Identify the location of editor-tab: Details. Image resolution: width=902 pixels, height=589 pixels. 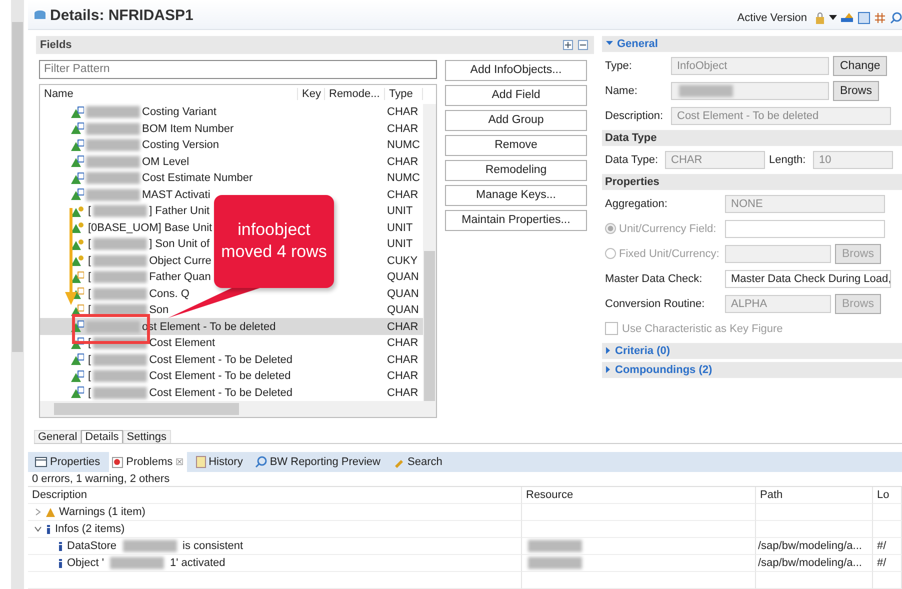
(102, 437).